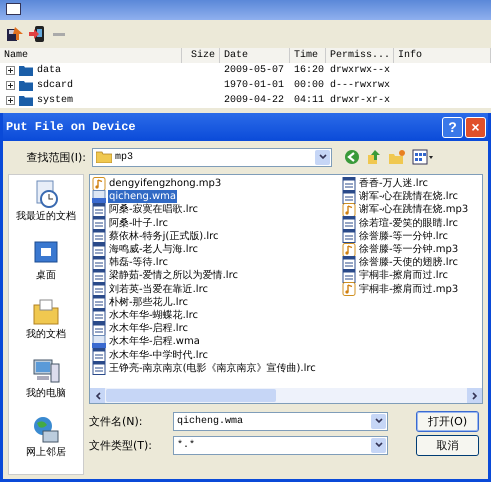  I want to click on view-menu-icon, so click(423, 157).